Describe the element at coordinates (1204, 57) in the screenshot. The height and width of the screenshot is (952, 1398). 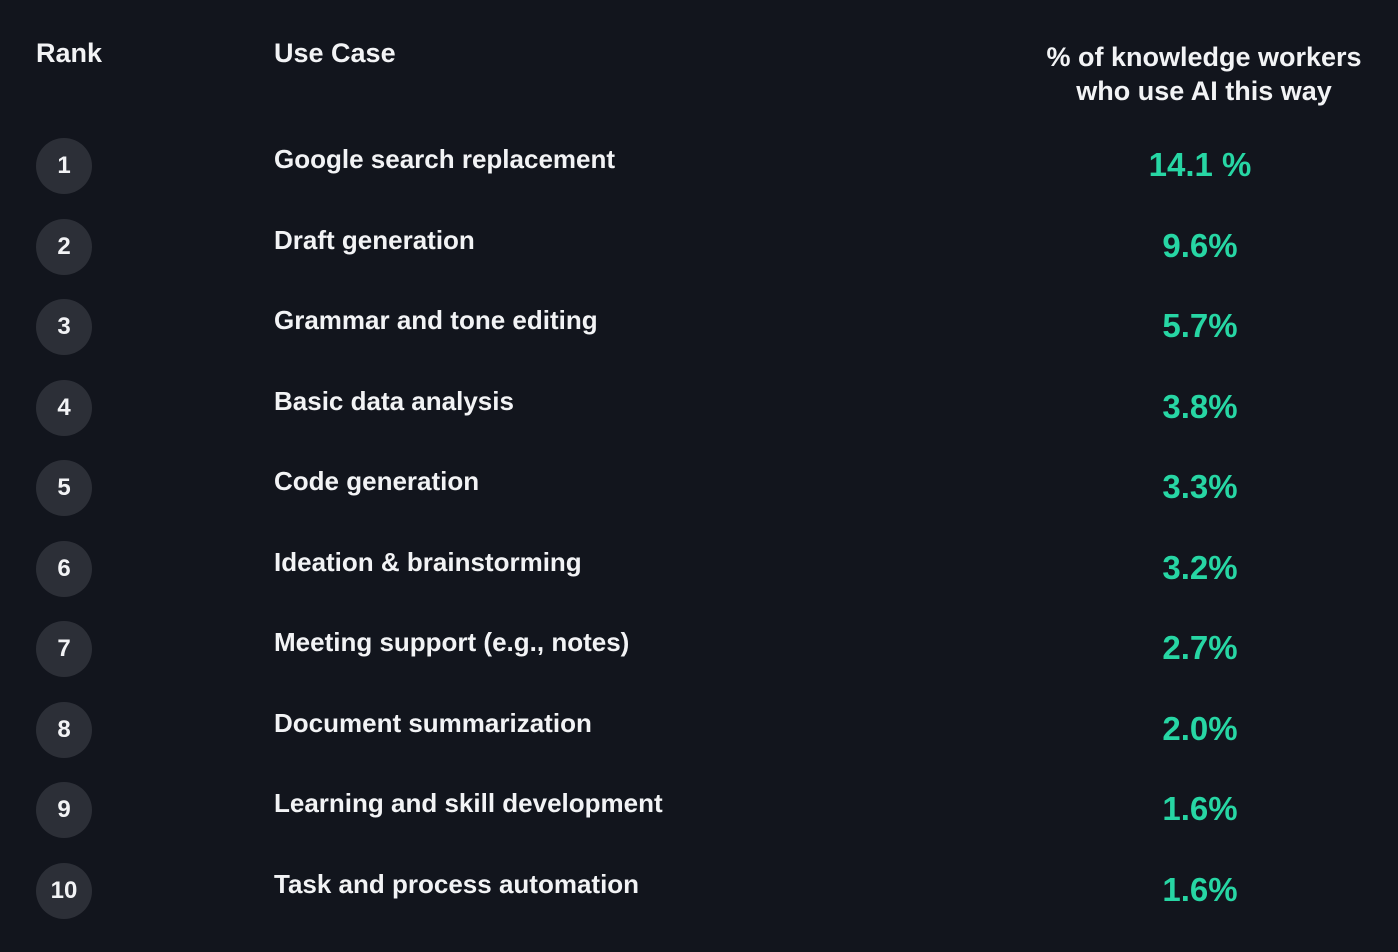
I see `percentage-header-line1: % of knowledge workers` at that location.